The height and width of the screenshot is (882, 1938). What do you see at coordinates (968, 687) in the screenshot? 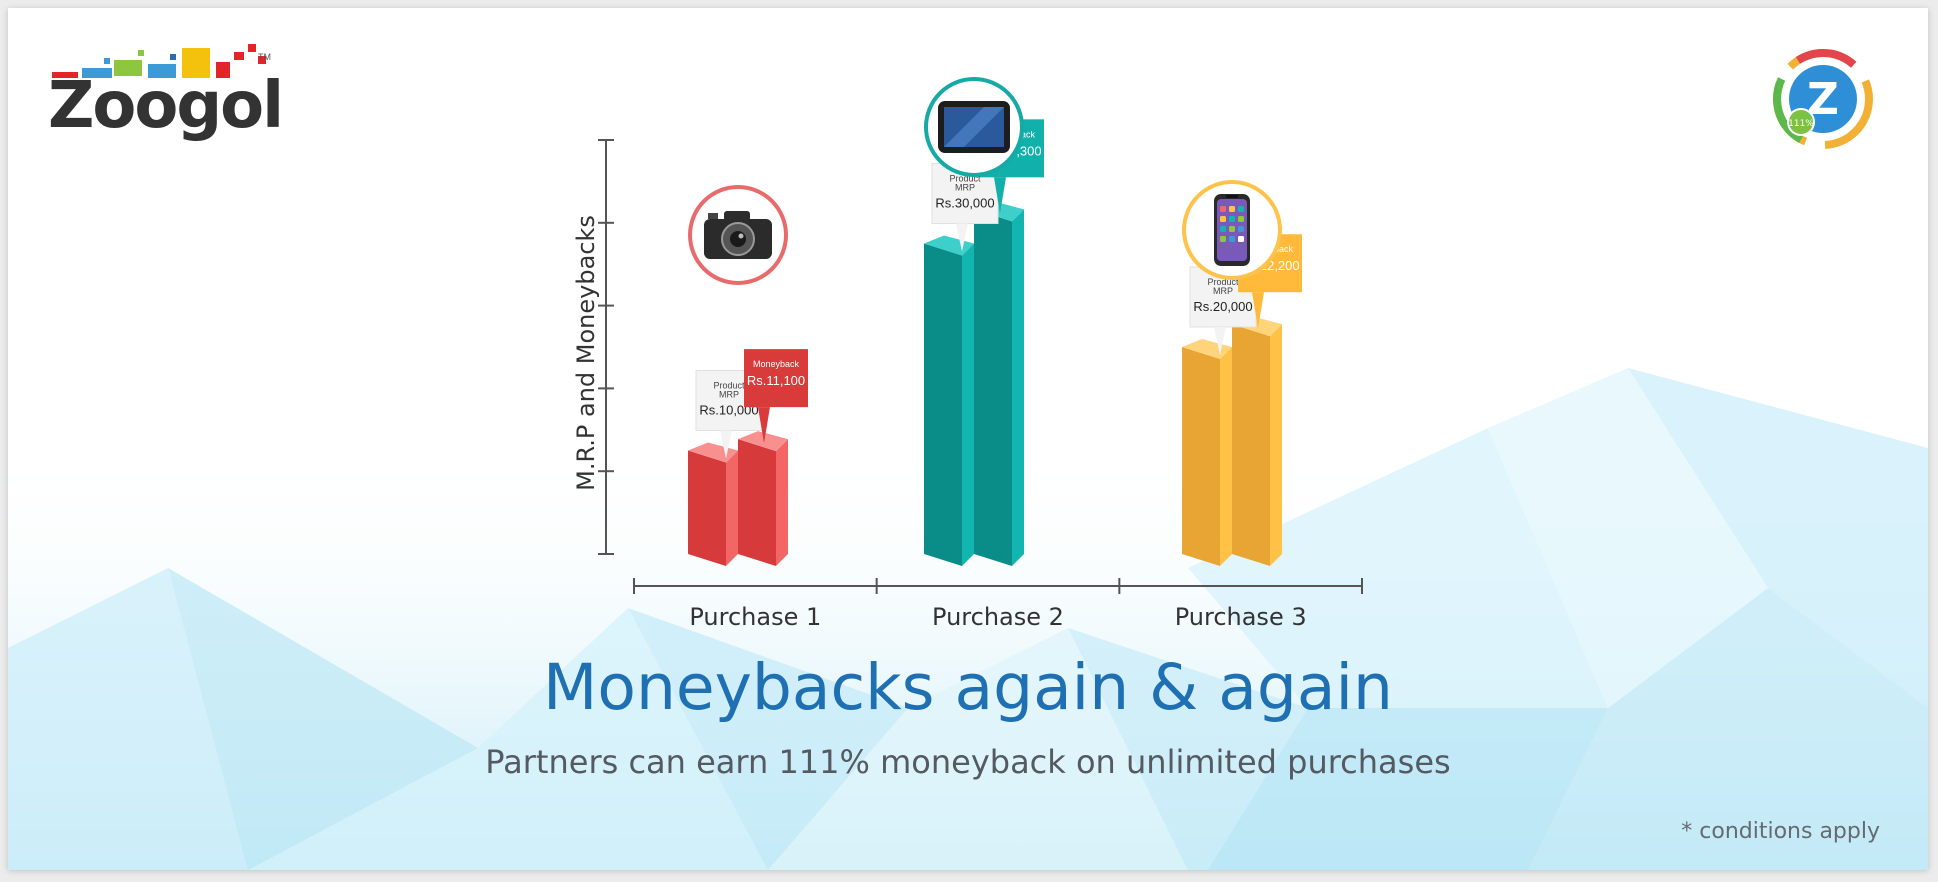
I see `headline: Moneybacks again & again` at bounding box center [968, 687].